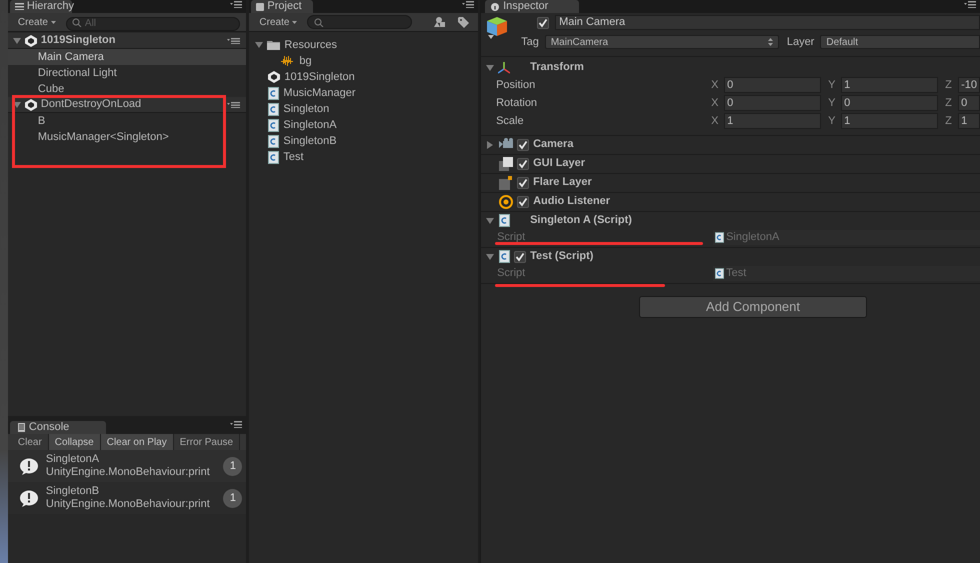 The width and height of the screenshot is (980, 563). I want to click on hierarchy-item: B, so click(127, 121).